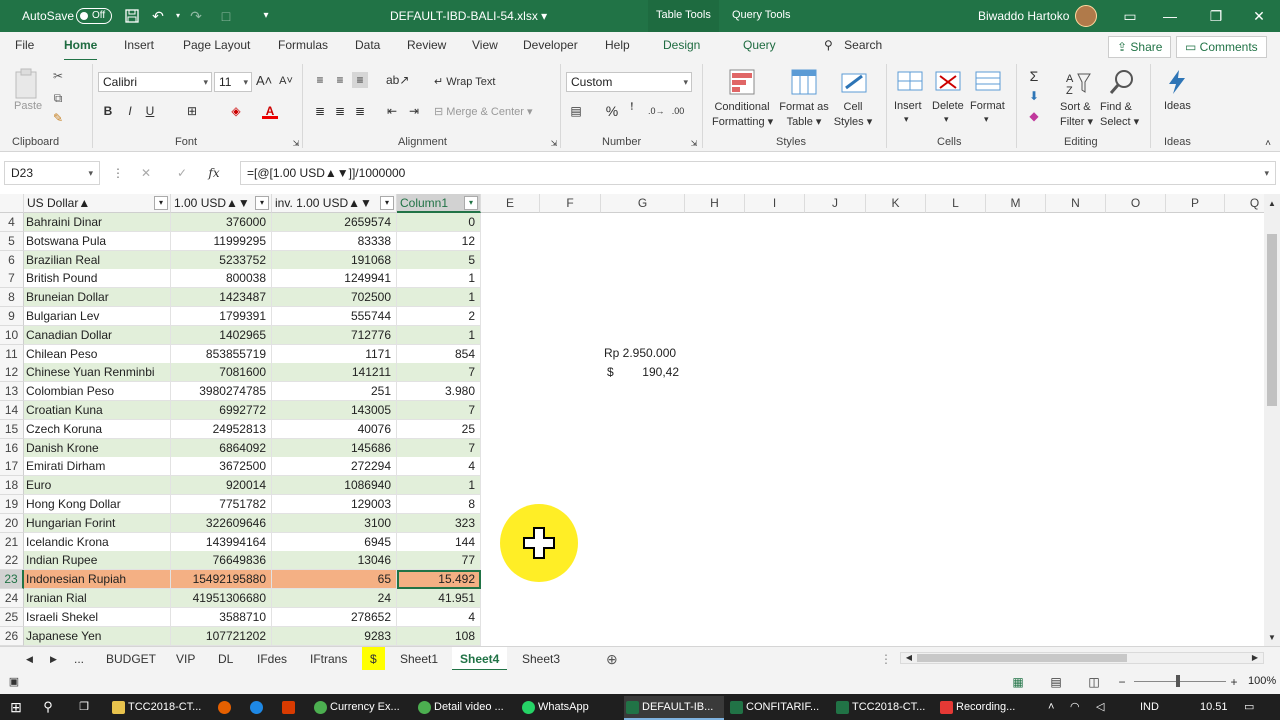  What do you see at coordinates (221, 391) in the screenshot?
I see `cell-usd: 3980274785` at bounding box center [221, 391].